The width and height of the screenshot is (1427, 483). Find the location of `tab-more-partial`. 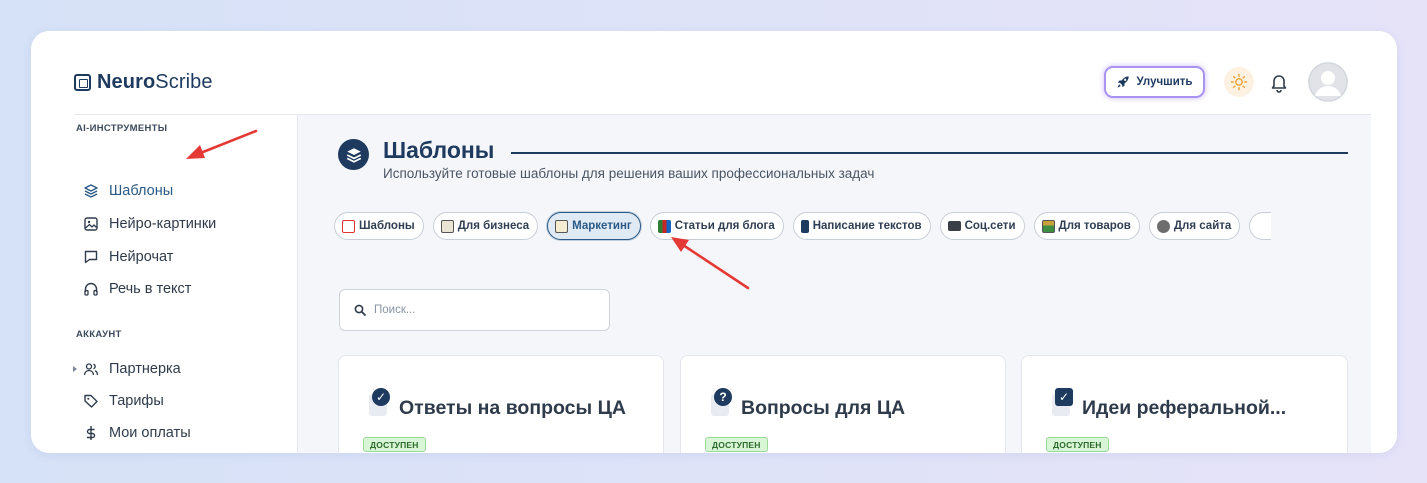

tab-more-partial is located at coordinates (1260, 226).